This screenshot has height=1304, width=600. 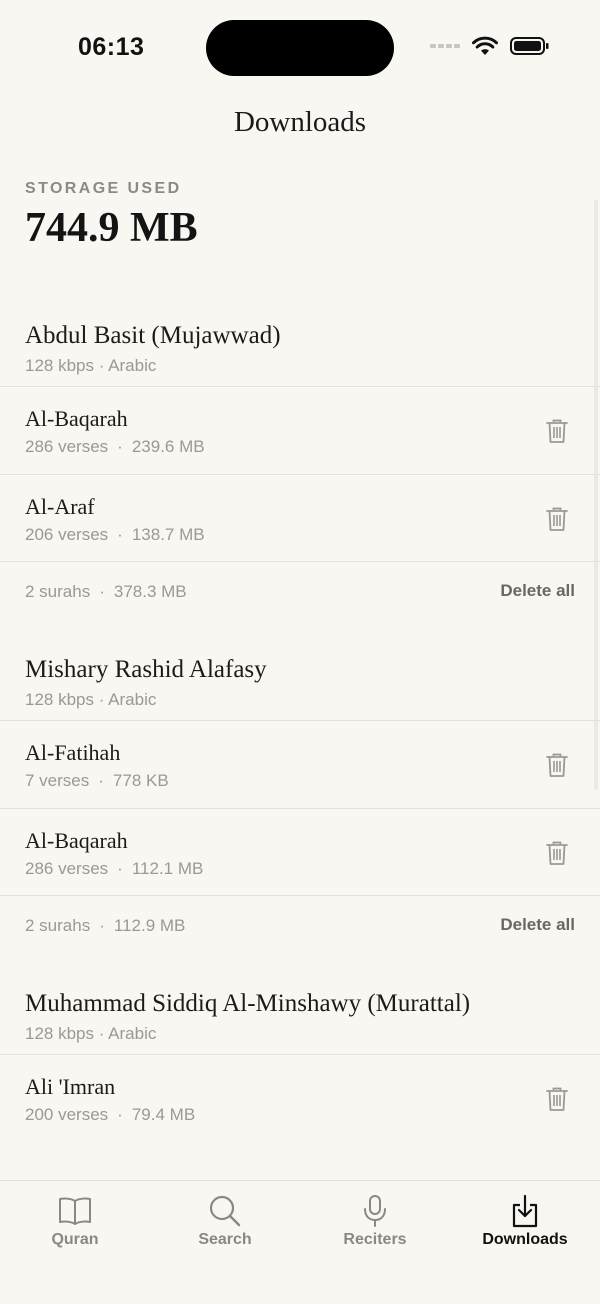 I want to click on section-summary: 2 surahs · 378.3 MB Delete all, so click(x=300, y=591).